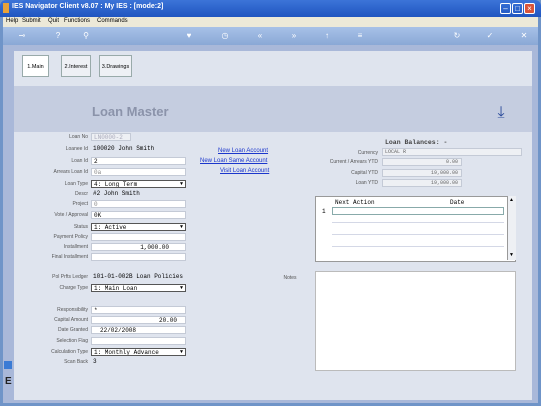  What do you see at coordinates (8, 381) in the screenshot?
I see `info-icon: E` at bounding box center [8, 381].